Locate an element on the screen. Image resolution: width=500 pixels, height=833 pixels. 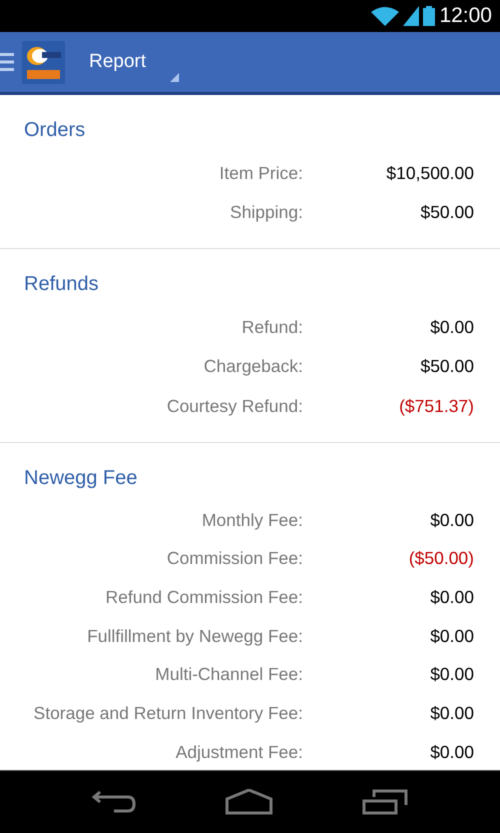
home-icon is located at coordinates (248, 802).